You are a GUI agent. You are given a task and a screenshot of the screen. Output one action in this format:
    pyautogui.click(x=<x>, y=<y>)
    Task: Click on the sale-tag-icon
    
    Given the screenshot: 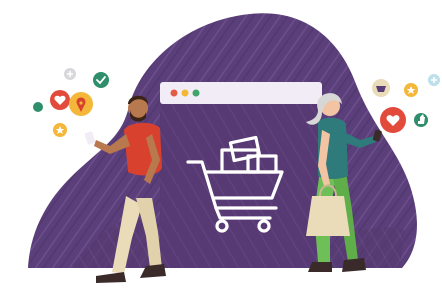 What is the action you would take?
    pyautogui.click(x=381, y=88)
    